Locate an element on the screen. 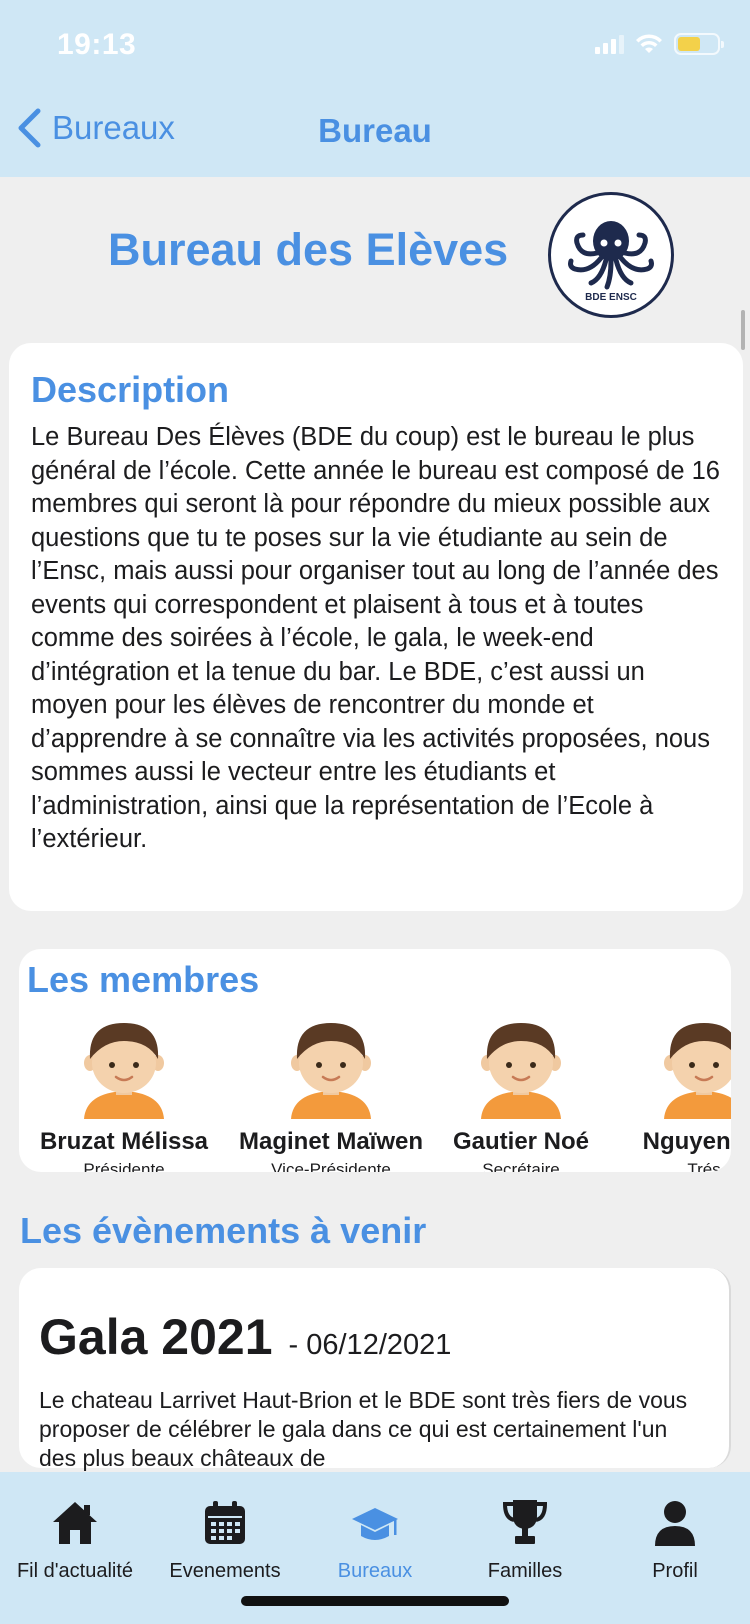 This screenshot has height=1624, width=750. tab-profile: Profil is located at coordinates (675, 1534).